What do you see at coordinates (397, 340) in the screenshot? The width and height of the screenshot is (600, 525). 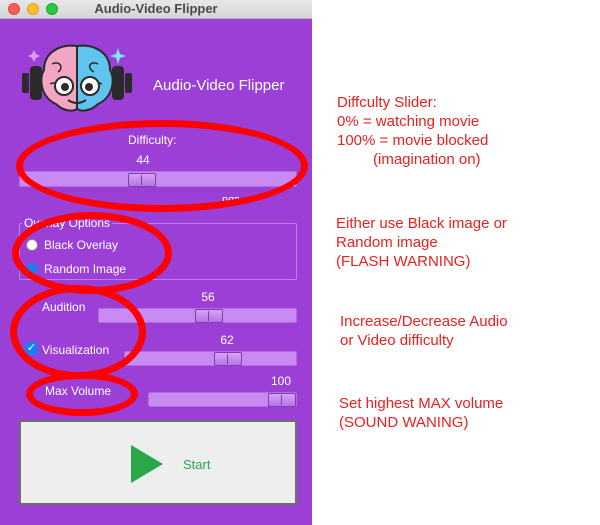 I see `audio-video-annotation-line: or Video difficulty` at bounding box center [397, 340].